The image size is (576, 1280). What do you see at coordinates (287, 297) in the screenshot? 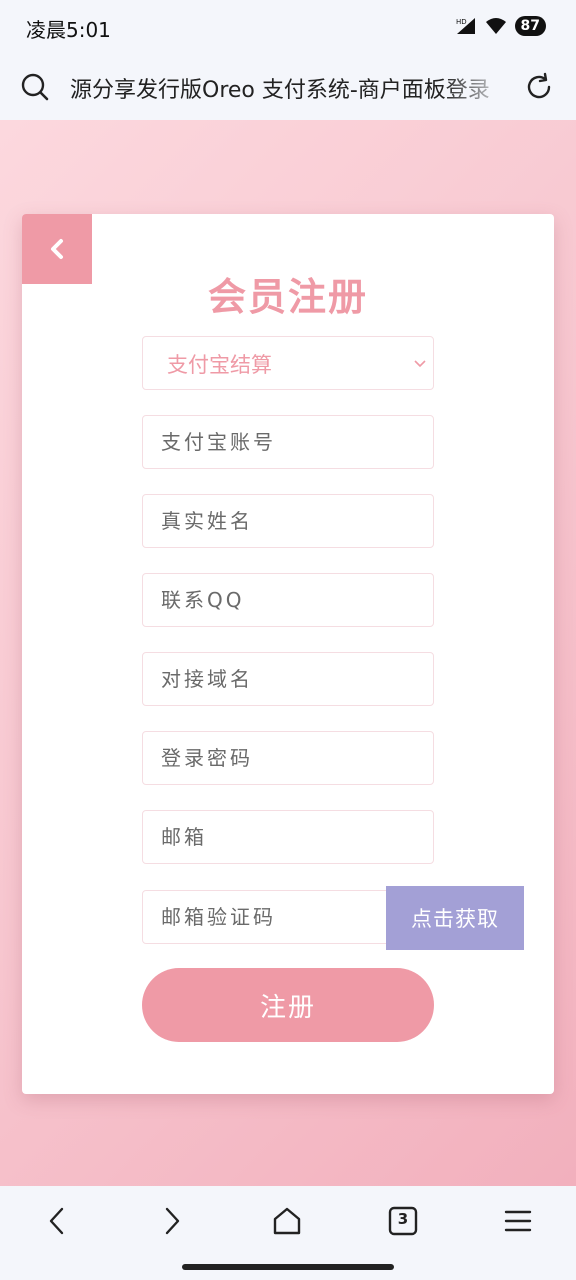
I see `page-title: 会员注册` at bounding box center [287, 297].